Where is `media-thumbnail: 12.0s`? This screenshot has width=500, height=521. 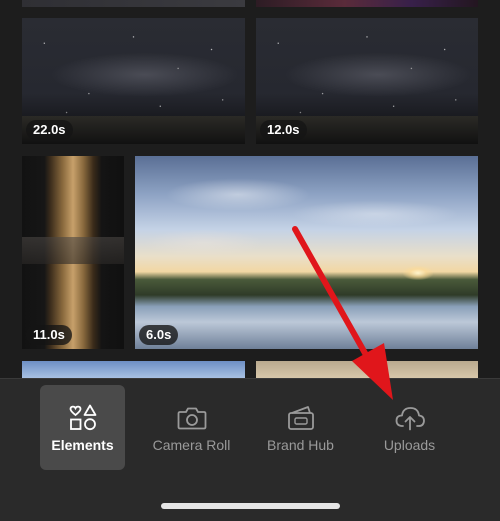 media-thumbnail: 12.0s is located at coordinates (367, 81).